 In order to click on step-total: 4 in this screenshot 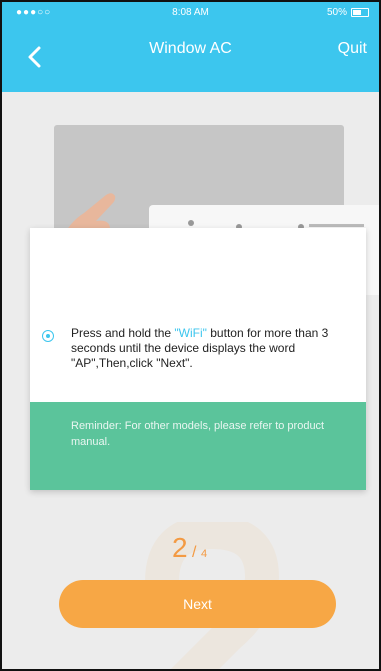, I will do `click(204, 554)`.